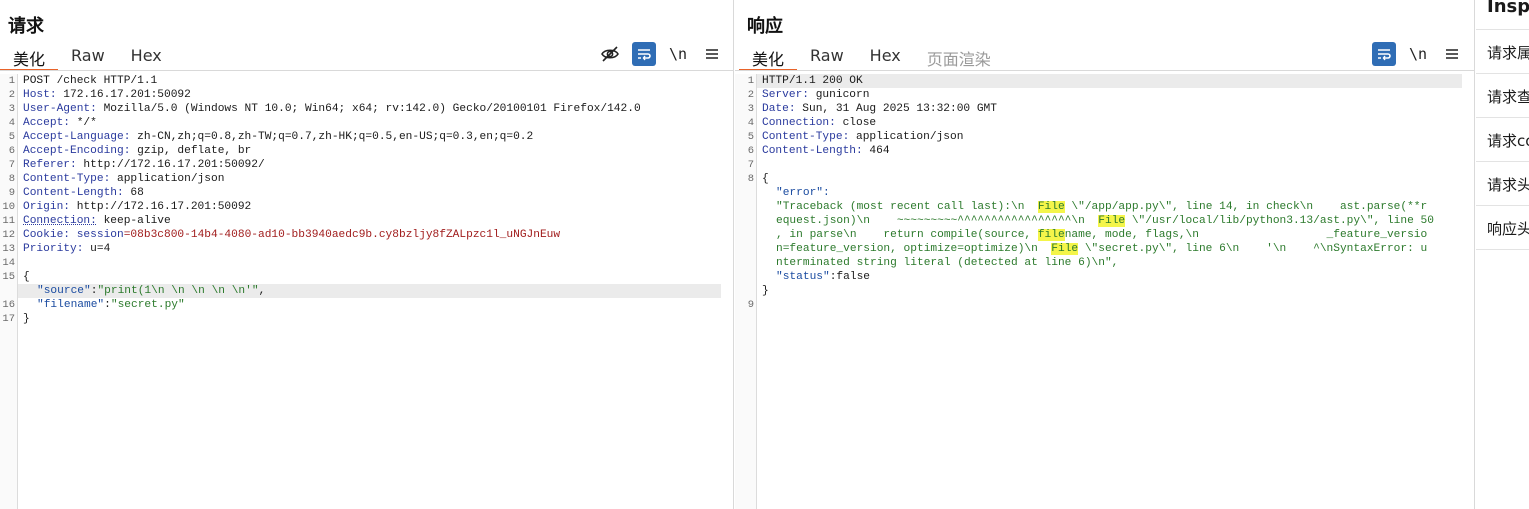 This screenshot has height=509, width=1529. What do you see at coordinates (872, 109) in the screenshot?
I see `code-line: 3 Date: Sun, 31 Aug 2025 13:32:00 GMT` at bounding box center [872, 109].